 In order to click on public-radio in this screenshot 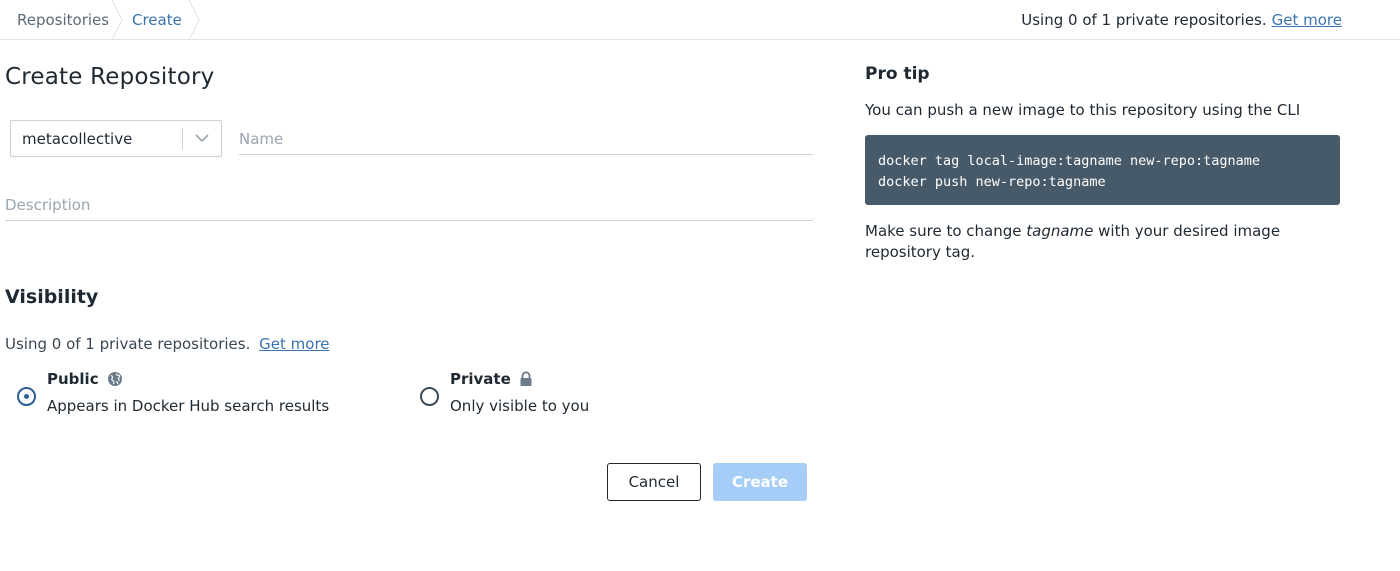, I will do `click(26, 396)`.